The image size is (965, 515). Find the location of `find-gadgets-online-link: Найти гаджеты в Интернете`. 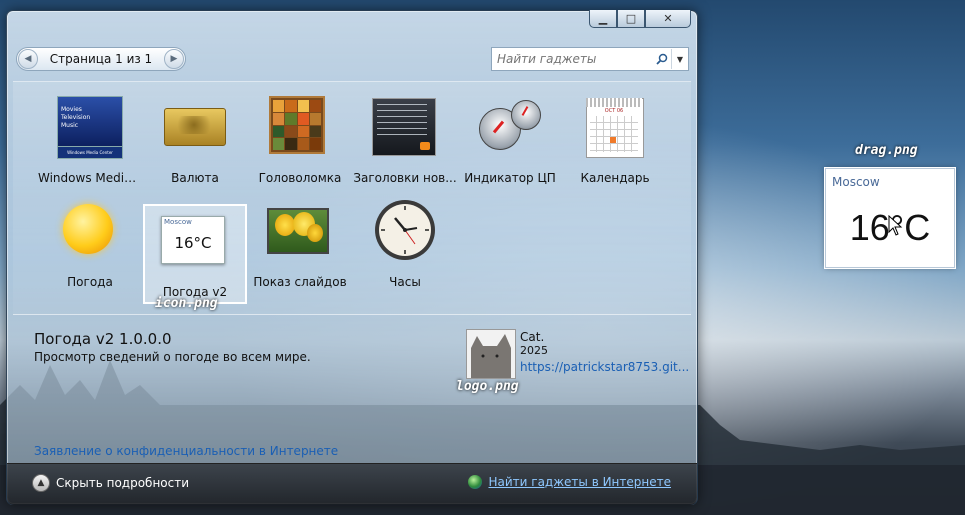

find-gadgets-online-link: Найти гаджеты в Интернете is located at coordinates (569, 482).